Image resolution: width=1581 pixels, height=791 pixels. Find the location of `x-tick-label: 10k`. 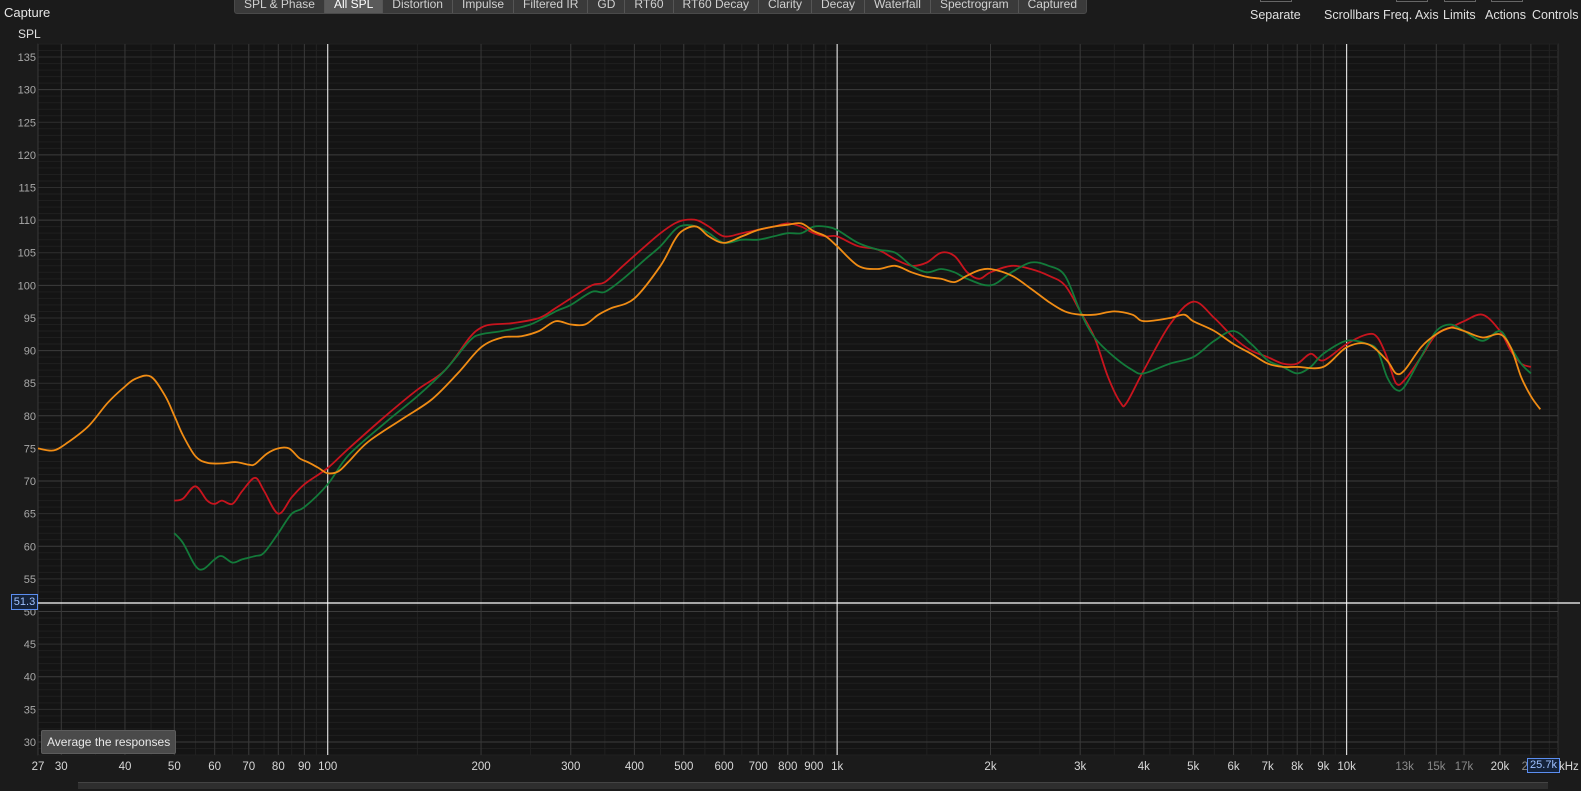

x-tick-label: 10k is located at coordinates (1346, 767).